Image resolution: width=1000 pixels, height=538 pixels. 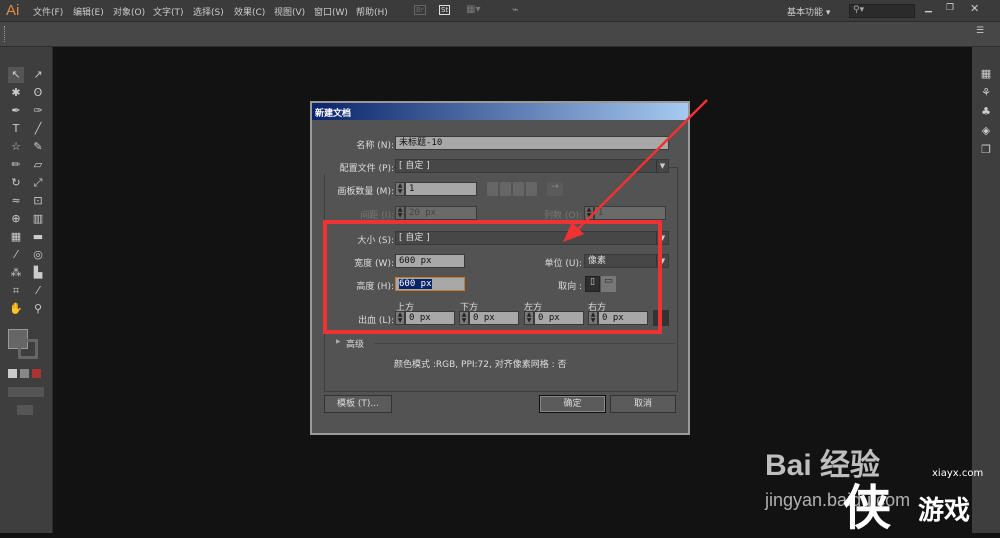 What do you see at coordinates (958, 473) in the screenshot?
I see `site-watermark: xiayx.com` at bounding box center [958, 473].